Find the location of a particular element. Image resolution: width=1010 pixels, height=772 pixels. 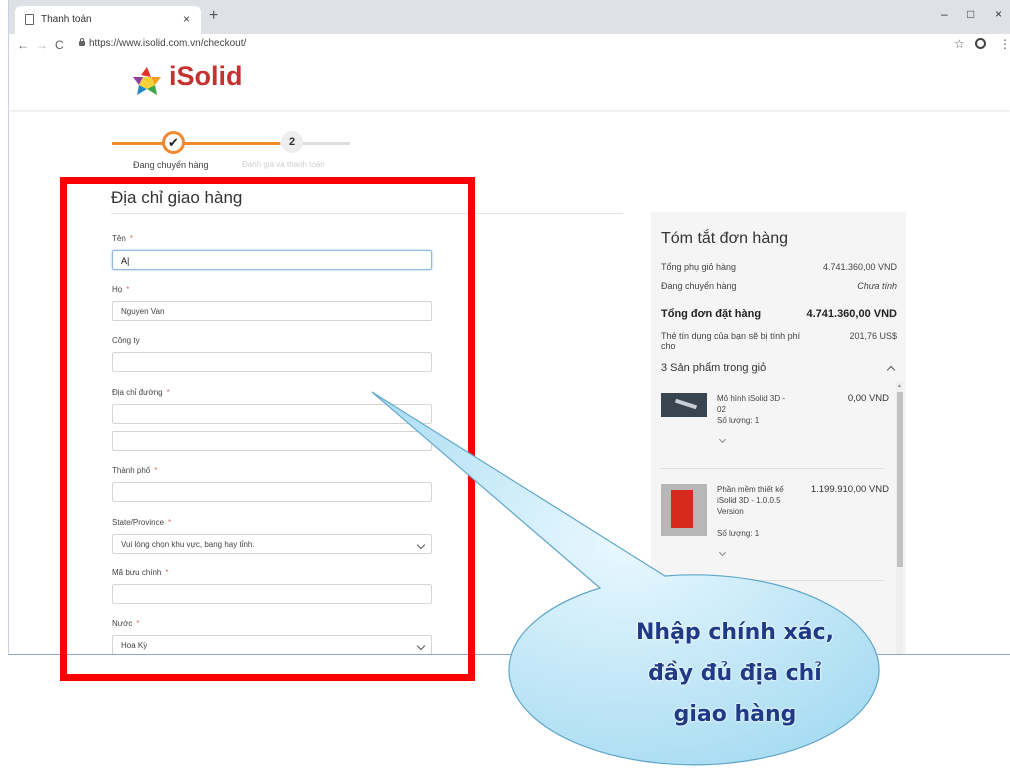

callout-line: Nhập chính xác, is located at coordinates (735, 632).